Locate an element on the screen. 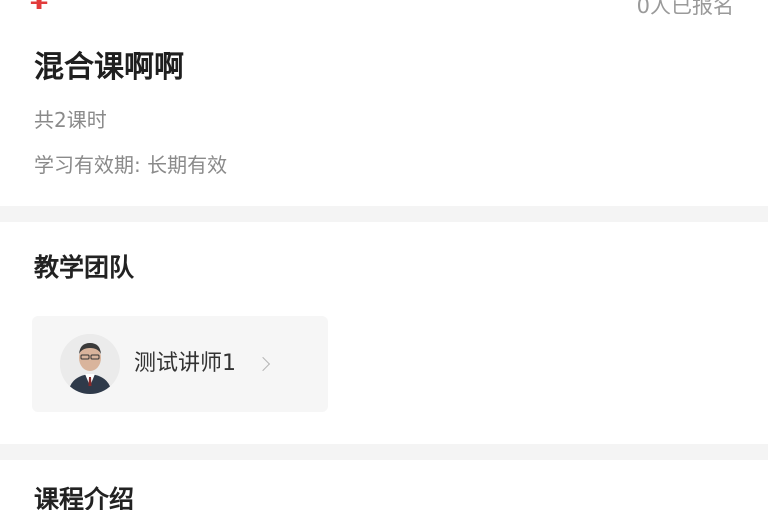  course-intro-heading: 课程介绍 is located at coordinates (84, 497).